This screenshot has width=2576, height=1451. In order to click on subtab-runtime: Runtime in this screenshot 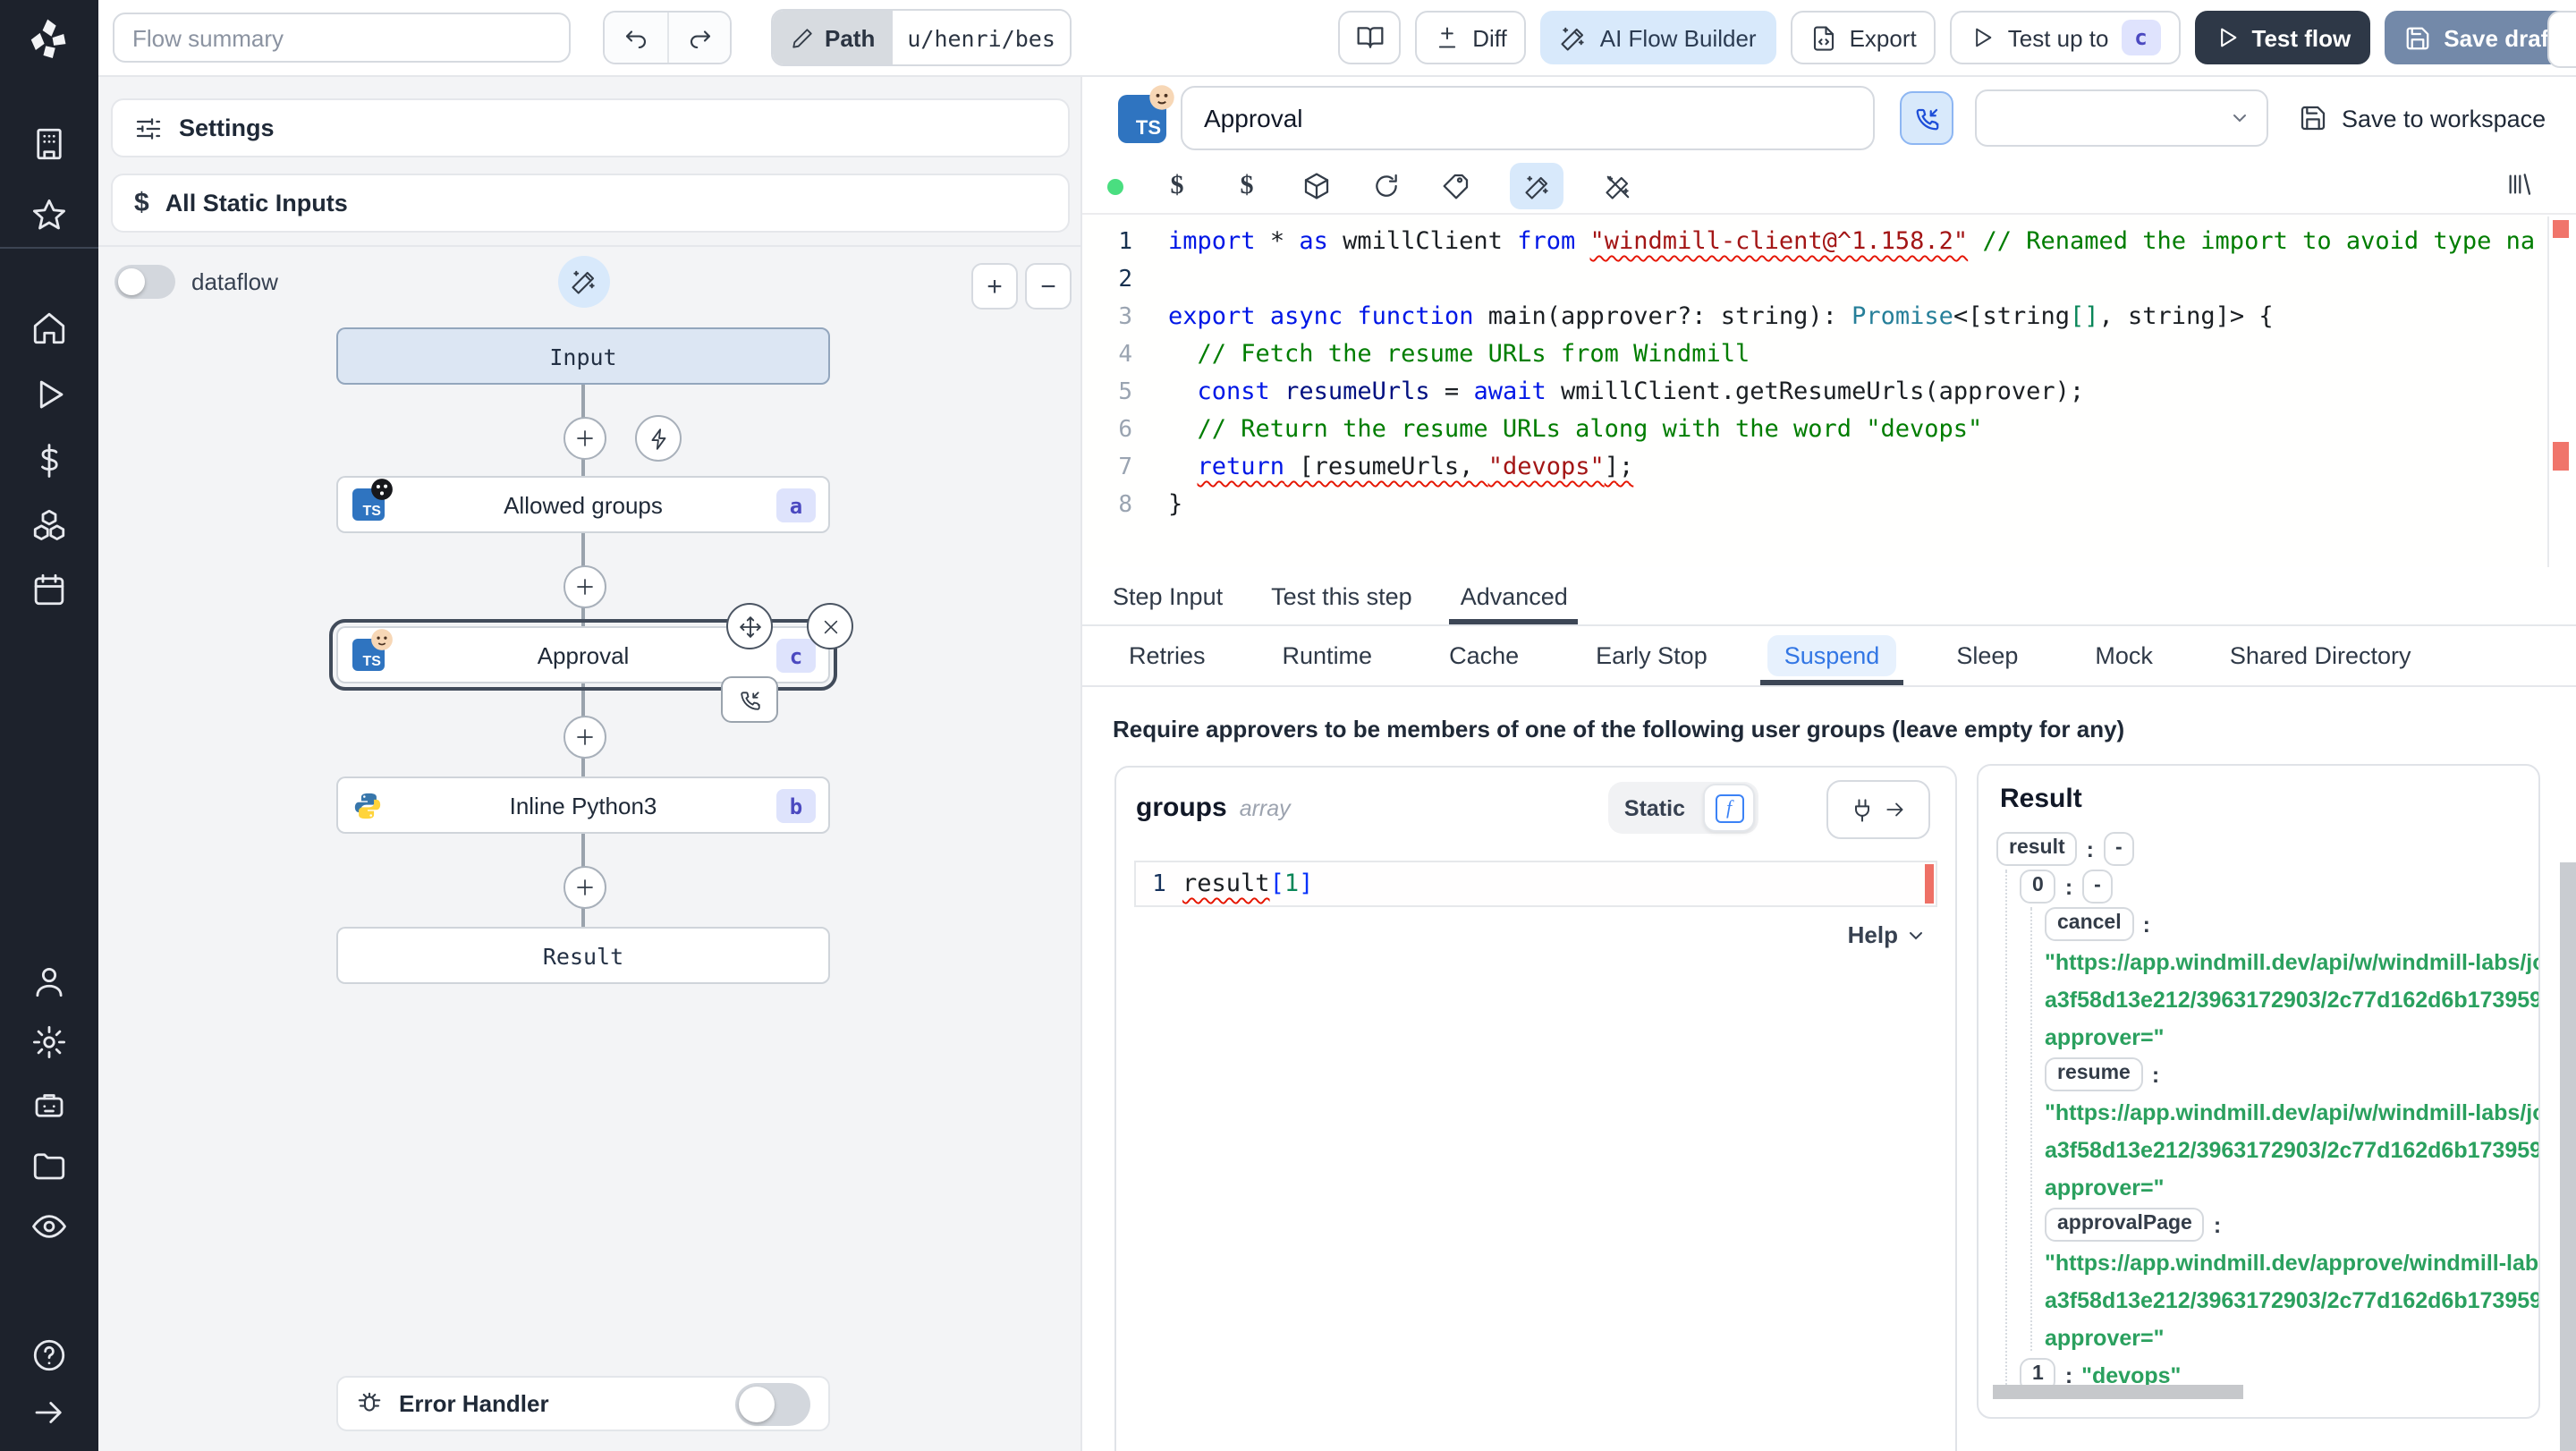, I will do `click(1328, 655)`.